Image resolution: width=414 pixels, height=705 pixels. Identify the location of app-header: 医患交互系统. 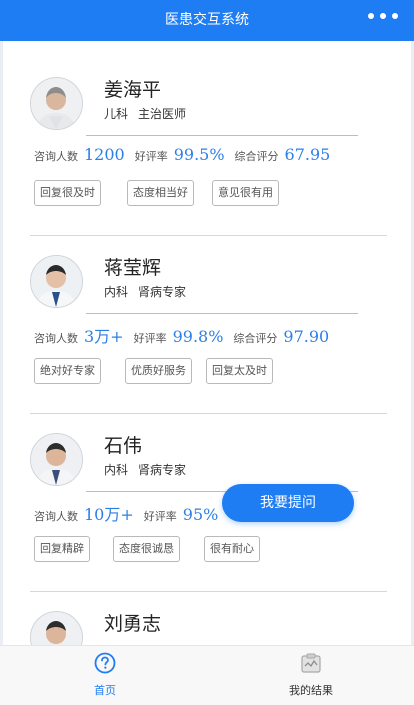
(207, 20).